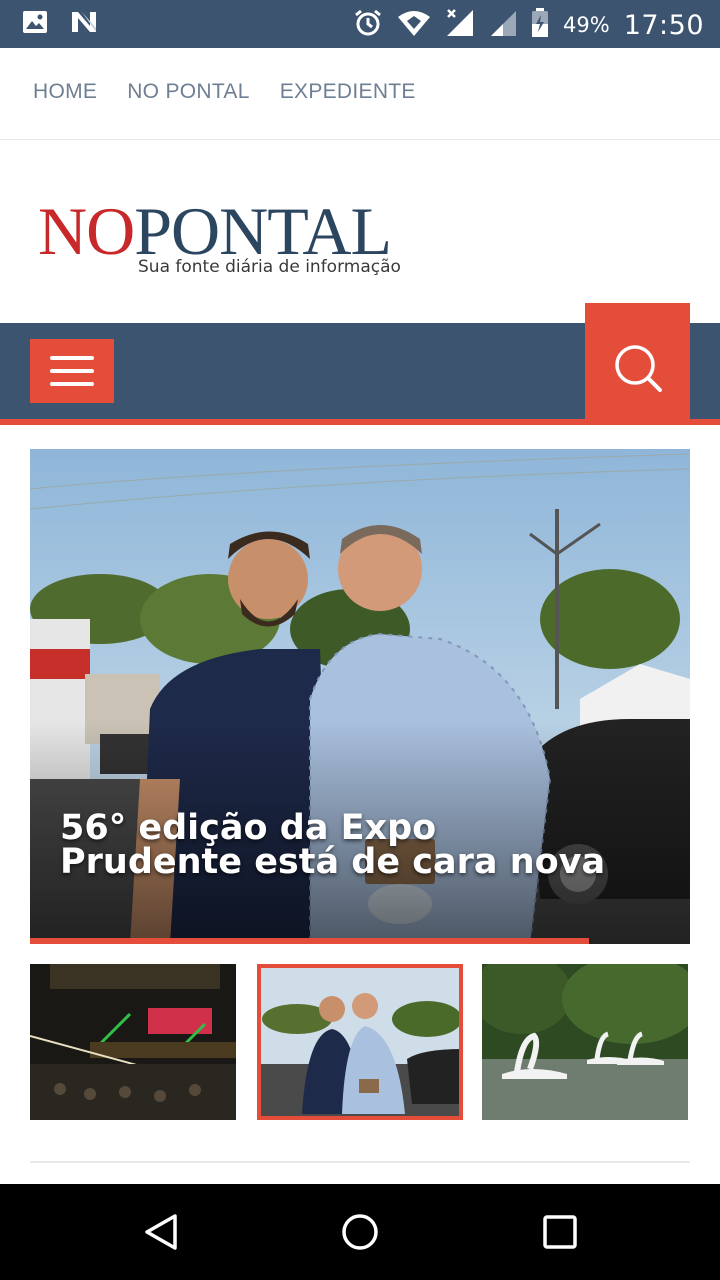 The width and height of the screenshot is (720, 1280). What do you see at coordinates (161, 1232) in the screenshot?
I see `back-icon` at bounding box center [161, 1232].